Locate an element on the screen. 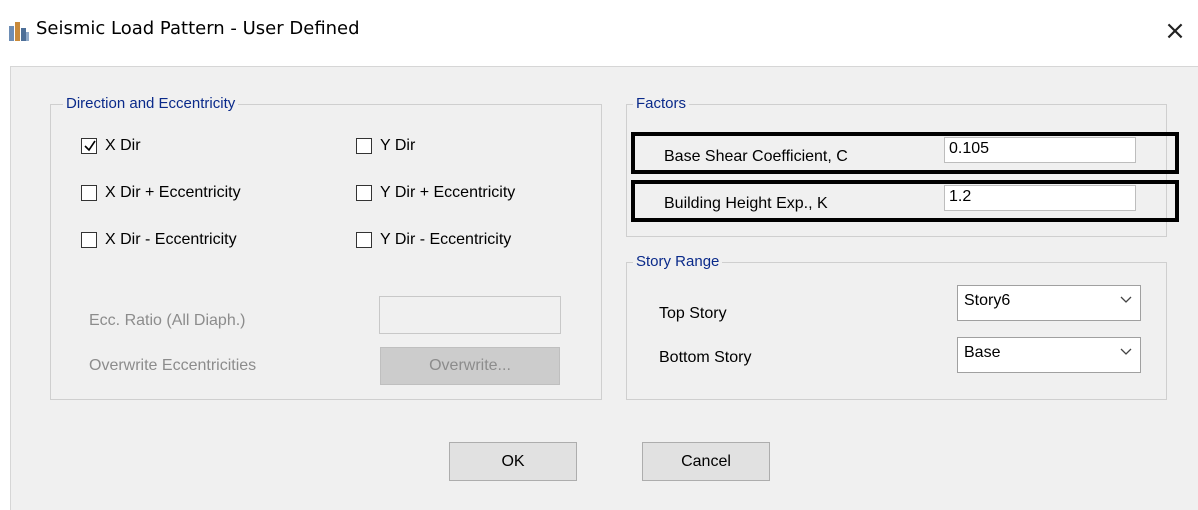 Image resolution: width=1198 pixels, height=510 pixels. checkbox-y-dir-plus-ecc: Y Dir + Eccentricity is located at coordinates (466, 195).